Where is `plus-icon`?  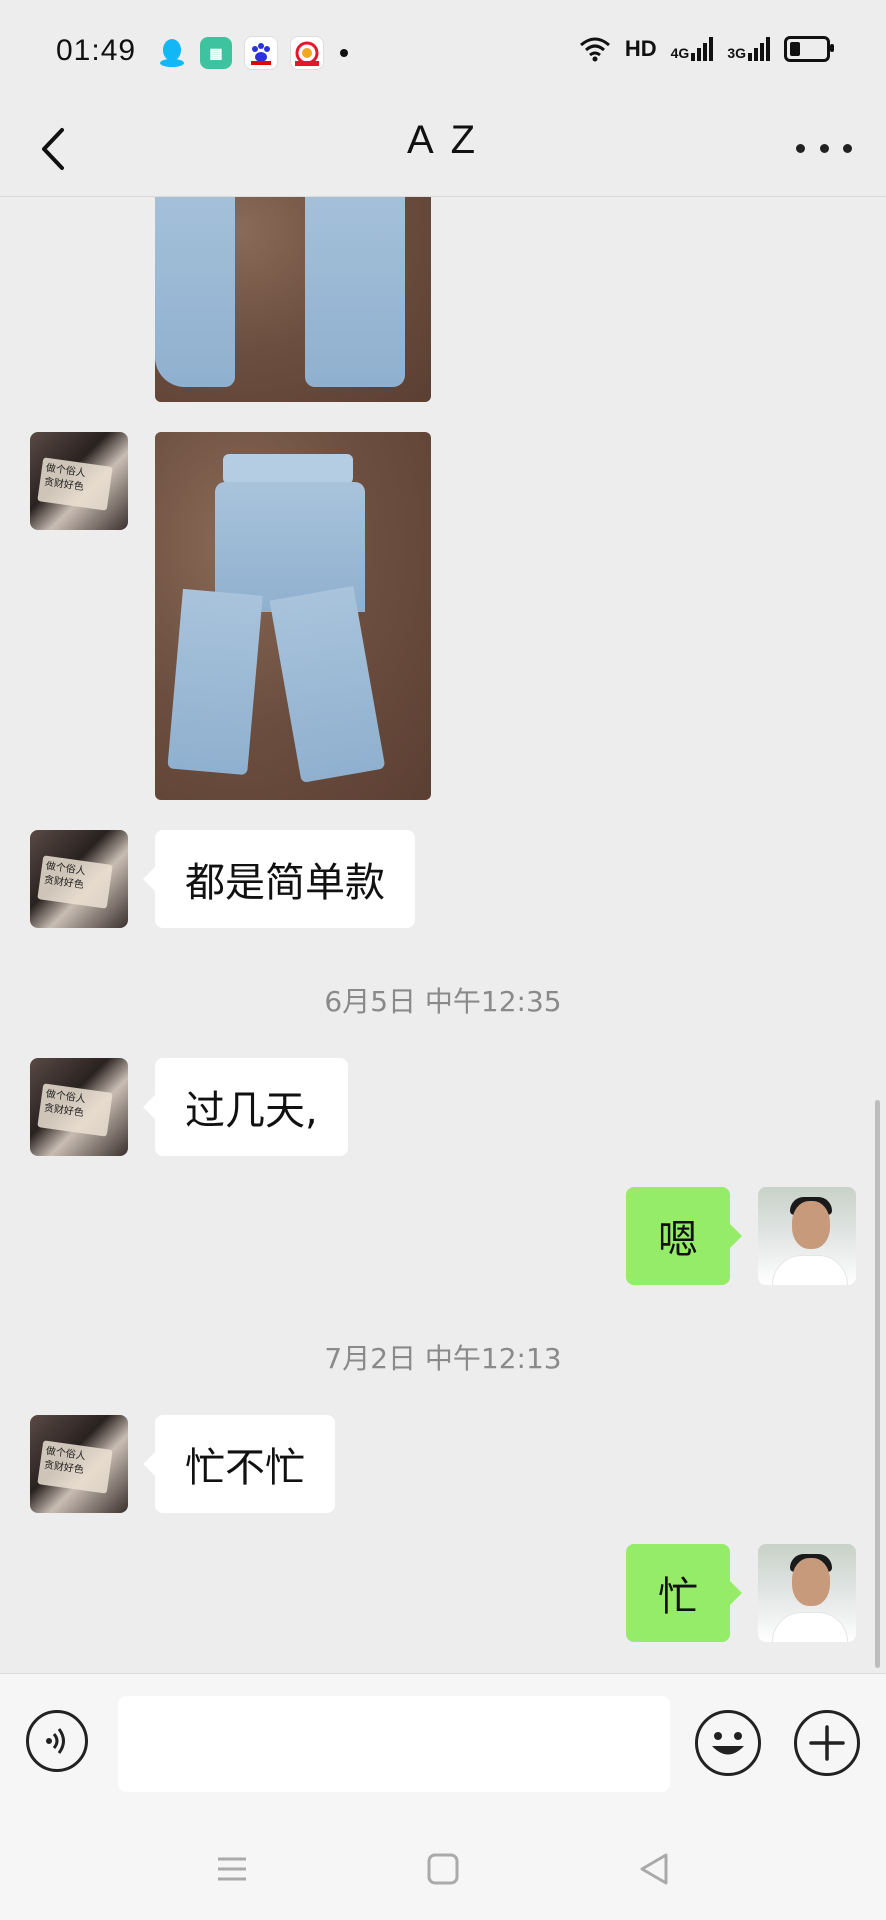 plus-icon is located at coordinates (827, 1743).